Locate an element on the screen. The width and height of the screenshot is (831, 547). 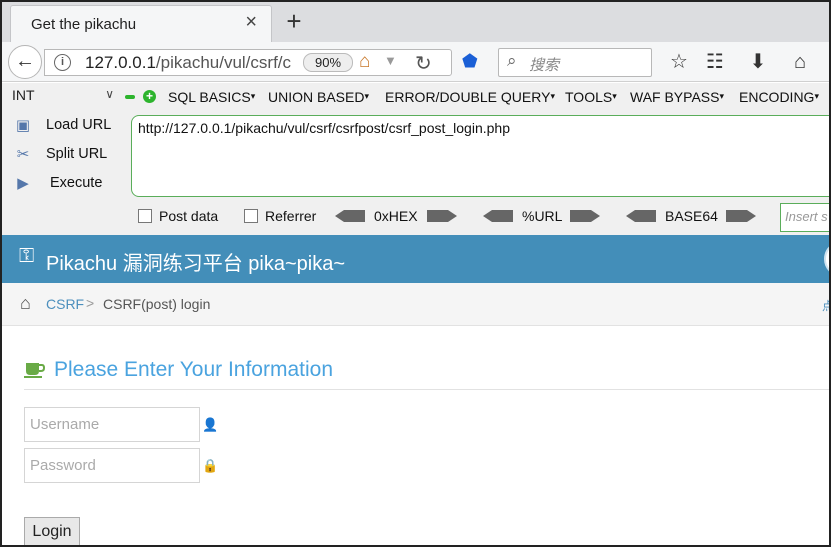
url-encode-label: %URL is located at coordinates (542, 216).